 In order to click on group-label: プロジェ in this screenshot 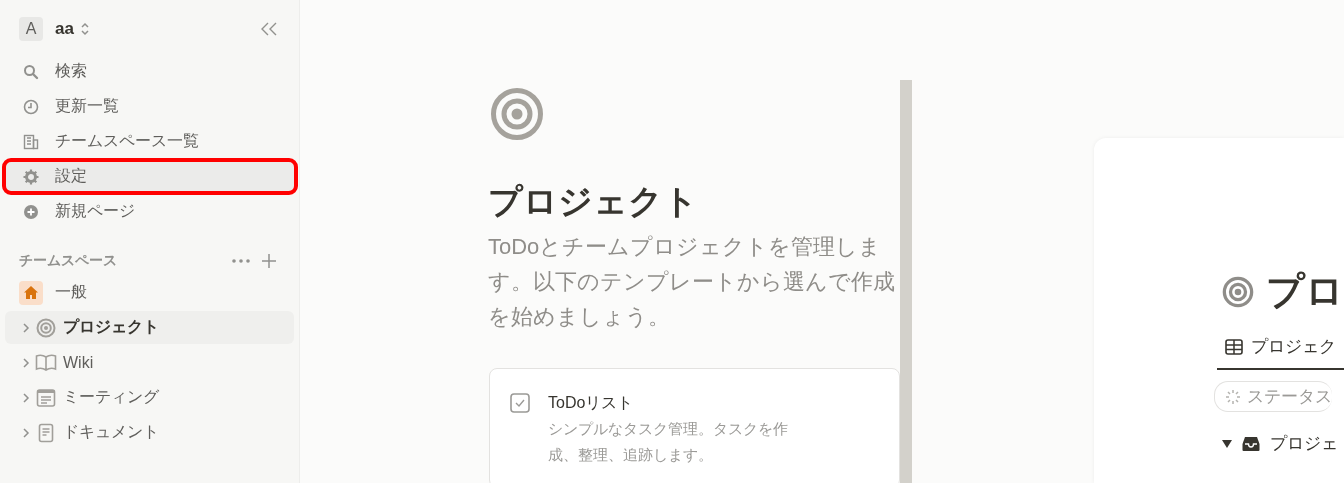, I will do `click(1304, 444)`.